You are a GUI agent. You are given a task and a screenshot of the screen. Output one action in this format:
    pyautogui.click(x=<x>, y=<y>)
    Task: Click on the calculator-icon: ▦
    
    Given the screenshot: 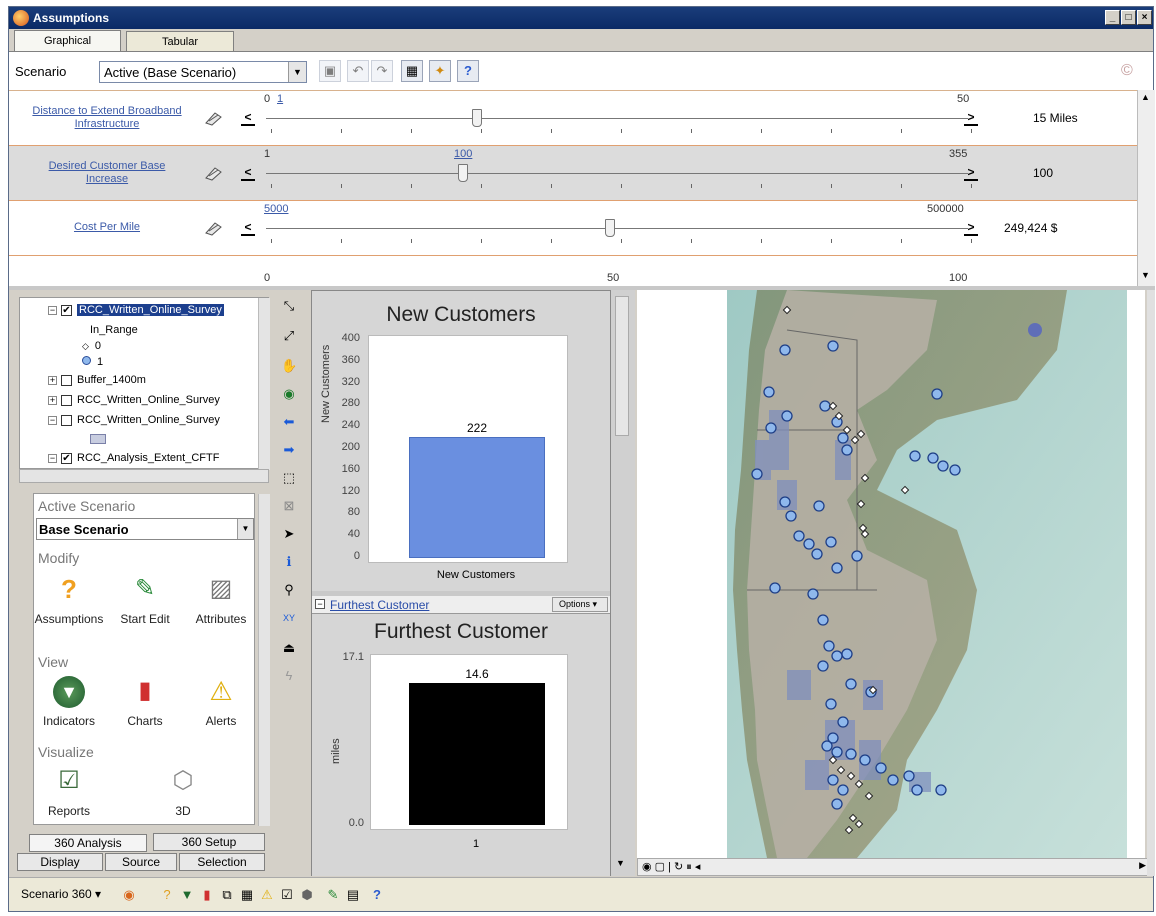 What is the action you would take?
    pyautogui.click(x=412, y=71)
    